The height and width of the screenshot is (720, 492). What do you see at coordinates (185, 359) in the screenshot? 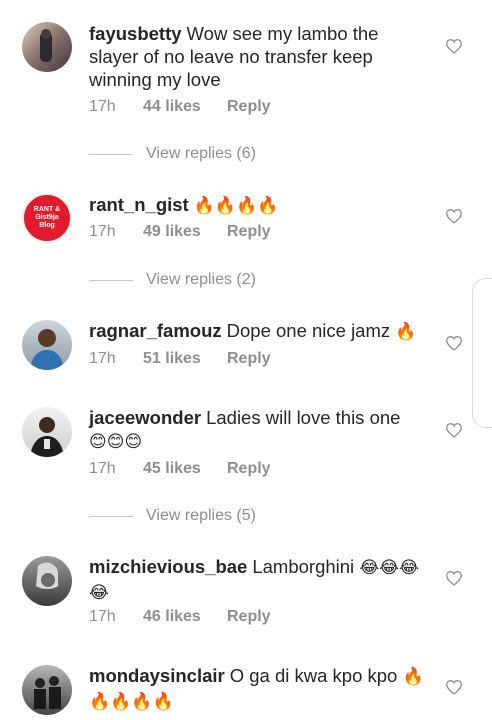
I see `comment-likes: 51 likes` at bounding box center [185, 359].